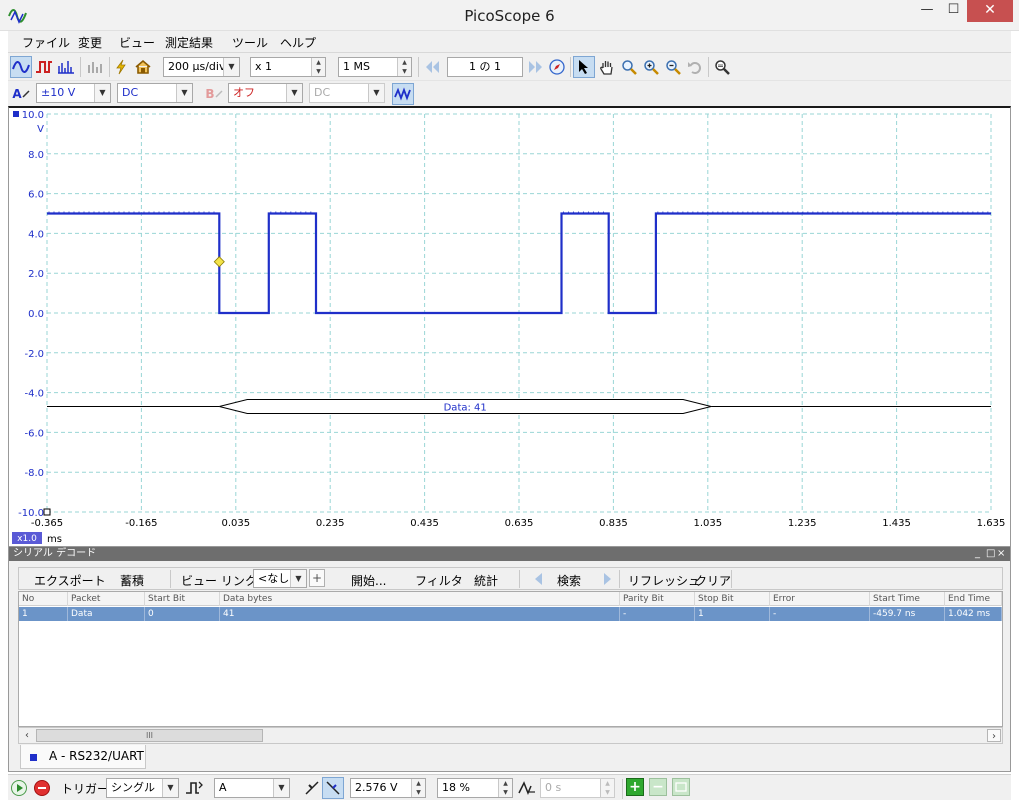 Image resolution: width=1019 pixels, height=808 pixels. Describe the element at coordinates (265, 93) in the screenshot. I see `channel-b-range-select: オフ ▼` at that location.